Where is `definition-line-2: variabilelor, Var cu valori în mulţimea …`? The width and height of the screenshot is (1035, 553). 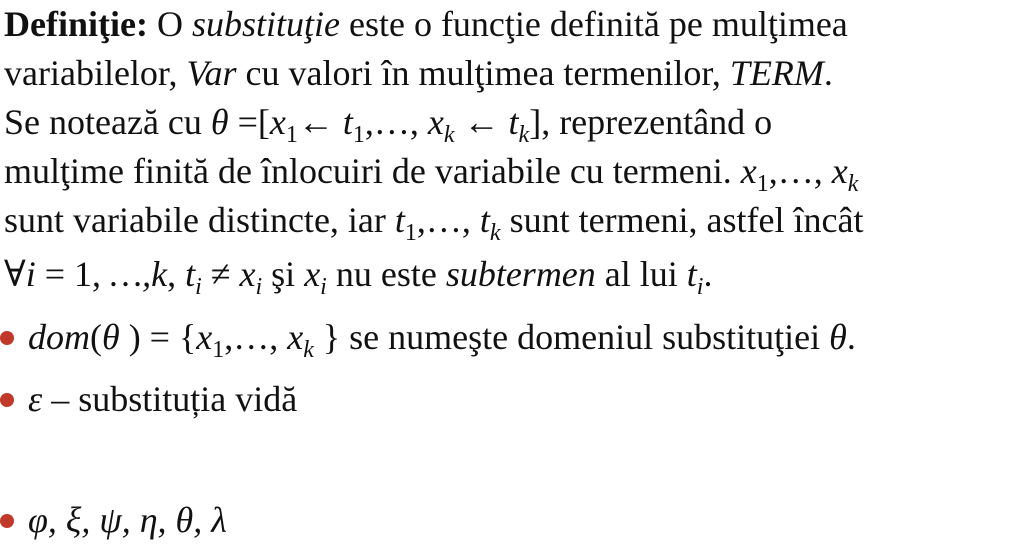 definition-line-2: variabilelor, Var cu valori în mulţimea … is located at coordinates (418, 73).